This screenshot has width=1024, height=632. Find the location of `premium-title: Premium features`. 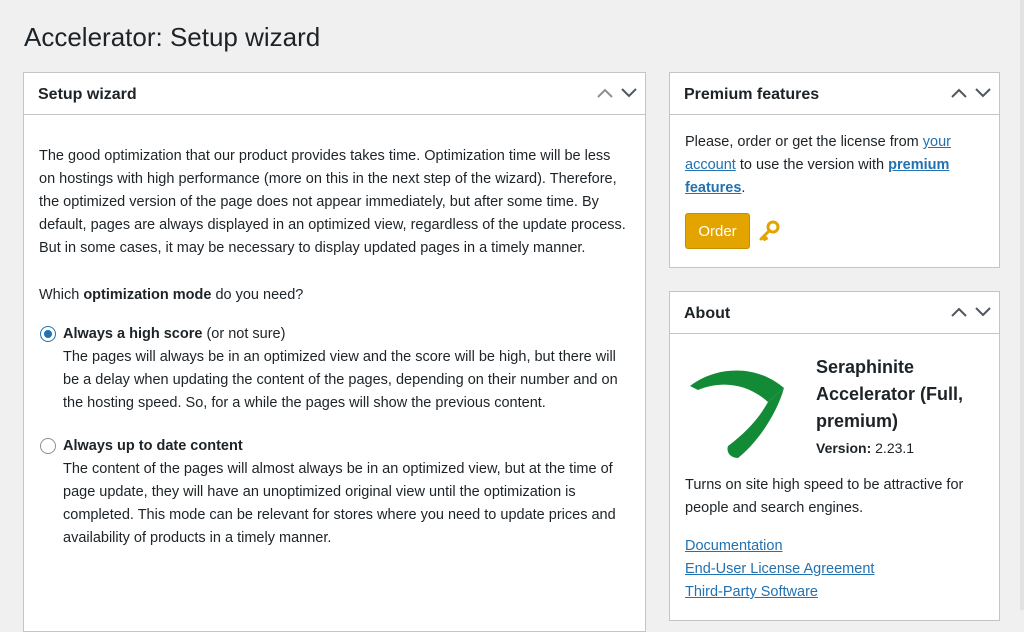

premium-title: Premium features is located at coordinates (752, 94).